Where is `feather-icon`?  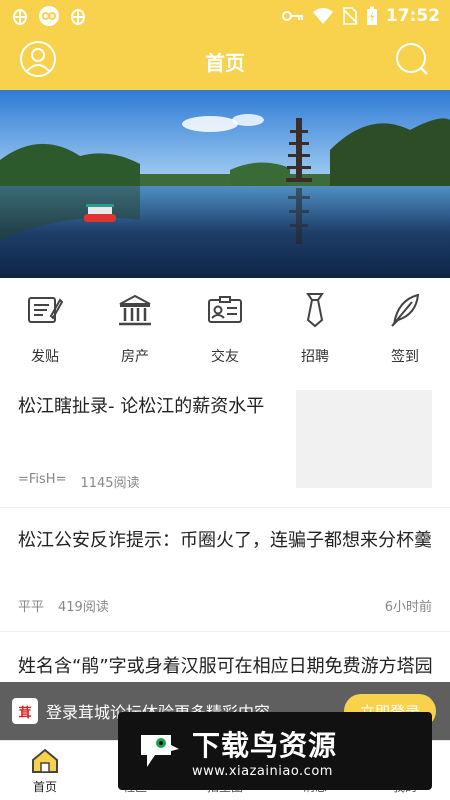 feather-icon is located at coordinates (405, 310).